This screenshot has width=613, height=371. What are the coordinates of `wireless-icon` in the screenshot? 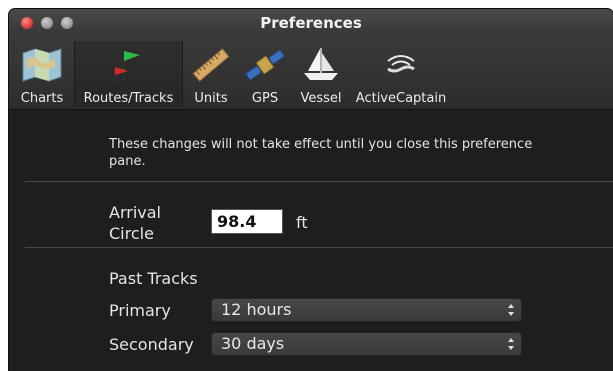 It's located at (401, 64).